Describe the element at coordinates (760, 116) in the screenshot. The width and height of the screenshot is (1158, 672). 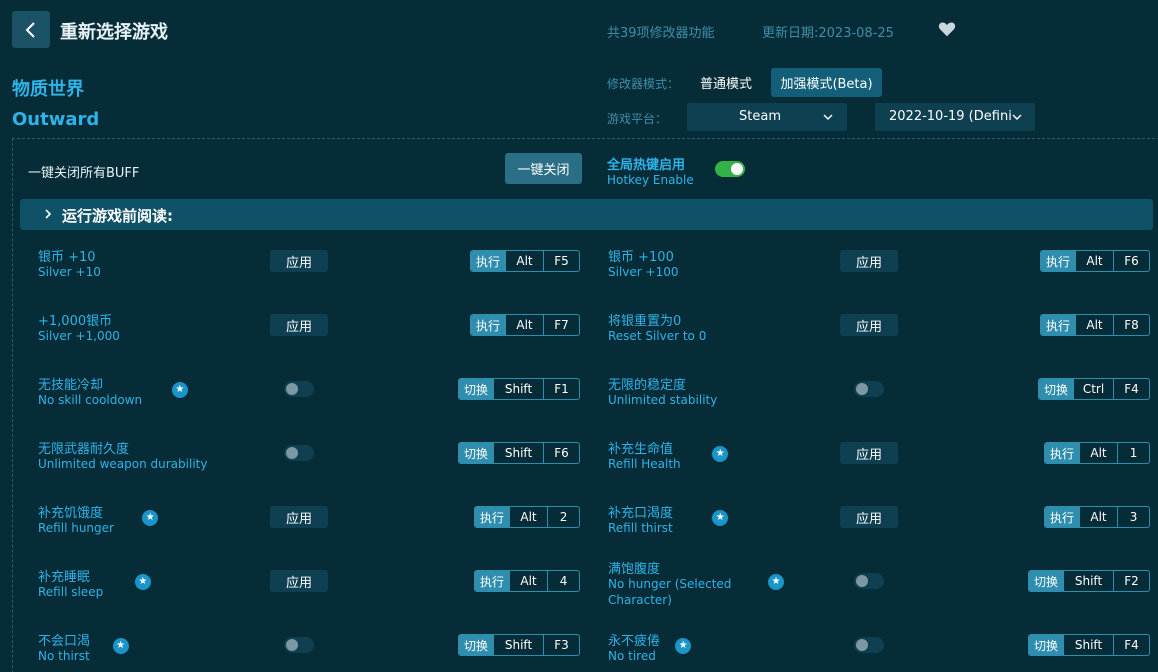
I see `platform-value: Steam` at that location.